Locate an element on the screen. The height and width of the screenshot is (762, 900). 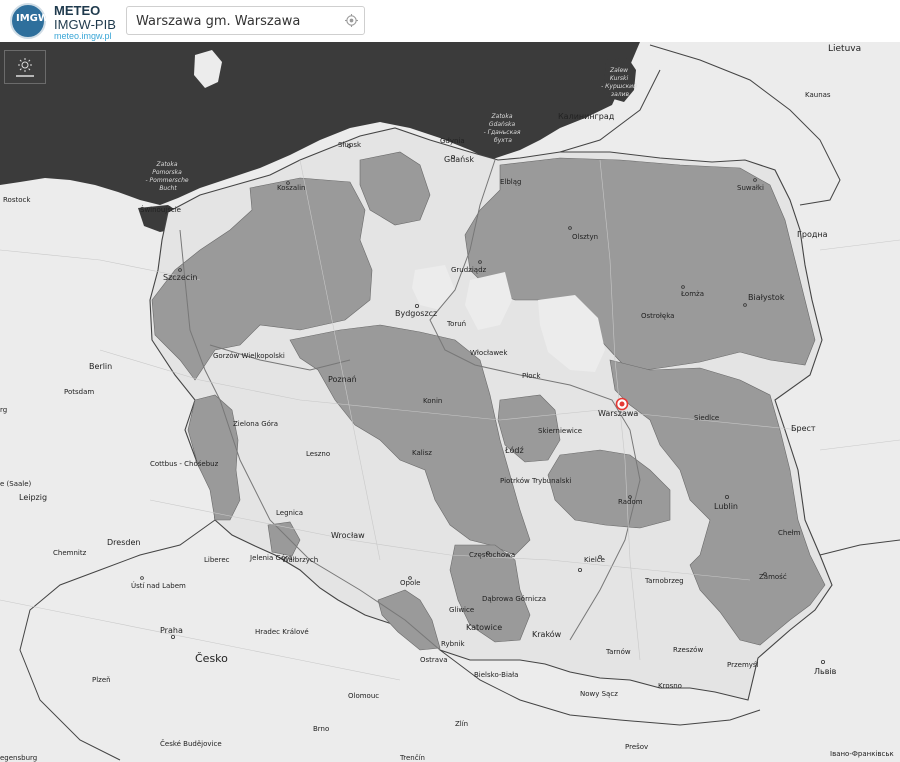
city-label-elblag: Elbląg is located at coordinates (511, 182).